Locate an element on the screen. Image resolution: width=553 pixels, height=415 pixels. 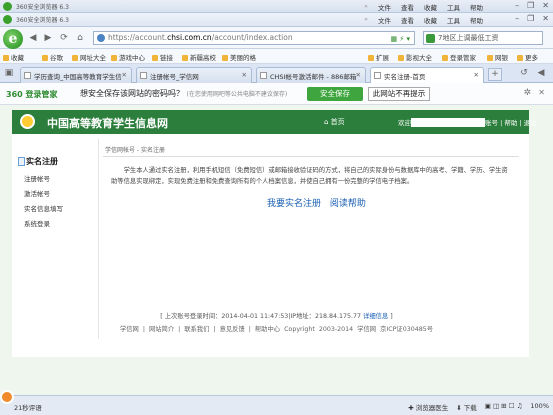
sidebar-item-activate: 激活帐号 is located at coordinates (58, 193).